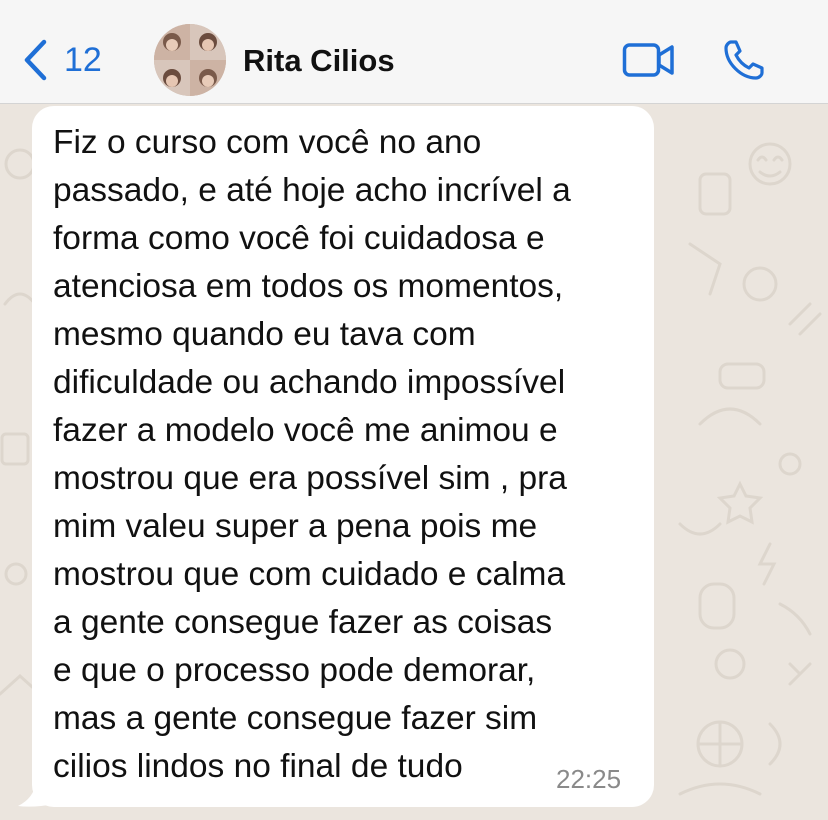 The width and height of the screenshot is (828, 820). Describe the element at coordinates (299, 238) in the screenshot. I see `message-line: forma como você foi cuidadosa e` at that location.